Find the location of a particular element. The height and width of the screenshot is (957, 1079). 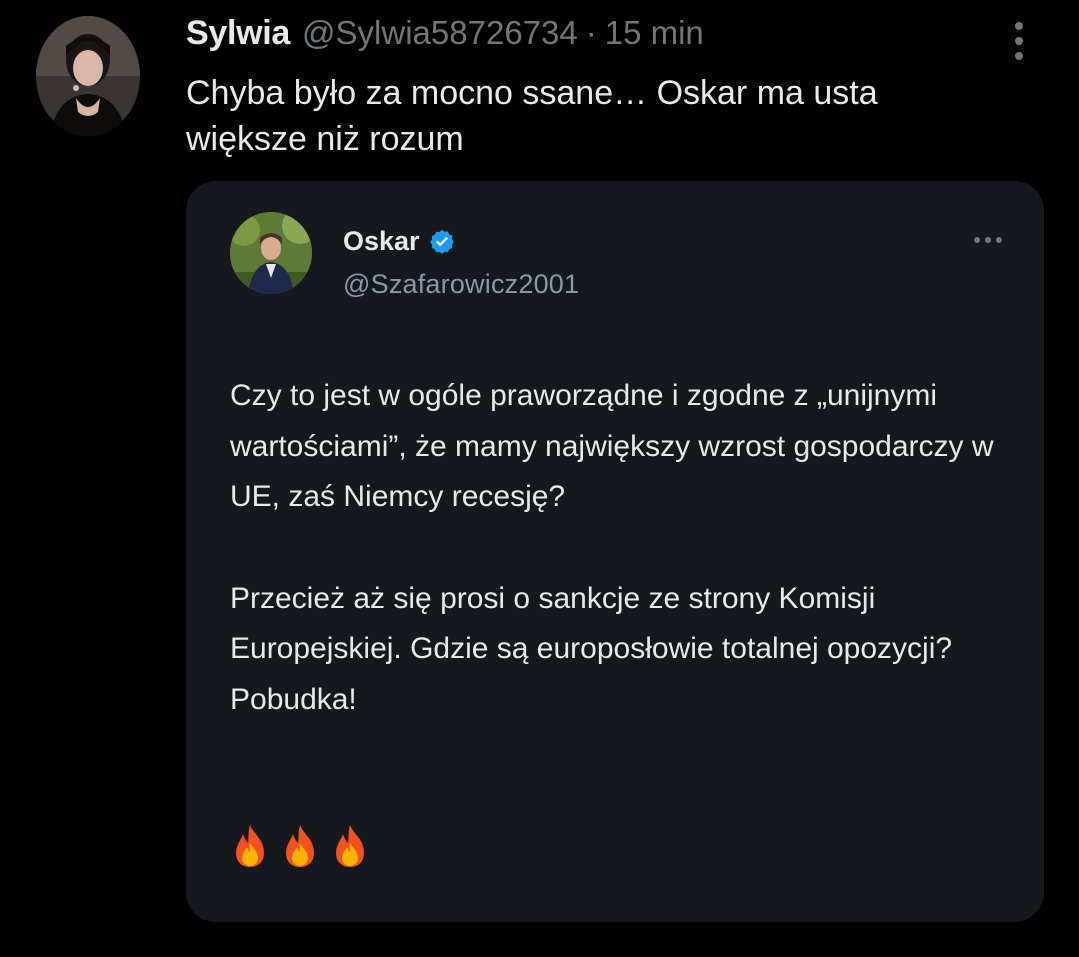

quoted-author-handle: @Szafarowicz2001 is located at coordinates (461, 284).